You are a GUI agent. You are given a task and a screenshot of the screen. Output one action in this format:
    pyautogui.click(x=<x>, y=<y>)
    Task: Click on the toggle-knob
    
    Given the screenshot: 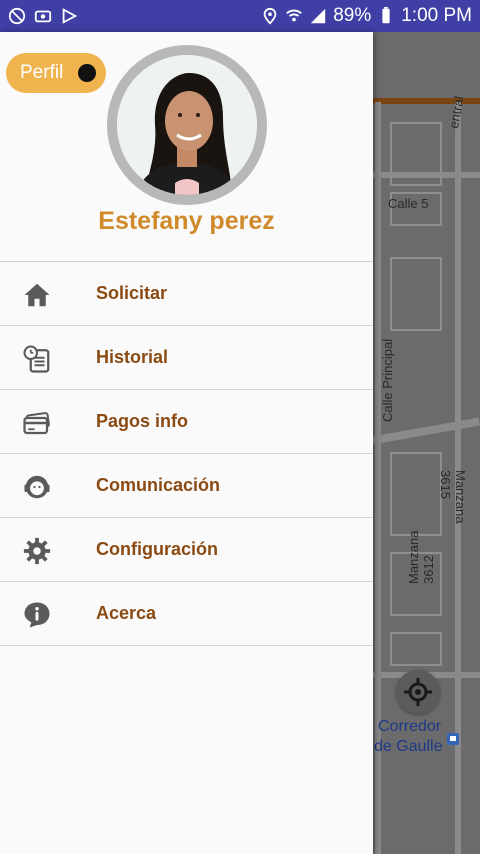 What is the action you would take?
    pyautogui.click(x=87, y=73)
    